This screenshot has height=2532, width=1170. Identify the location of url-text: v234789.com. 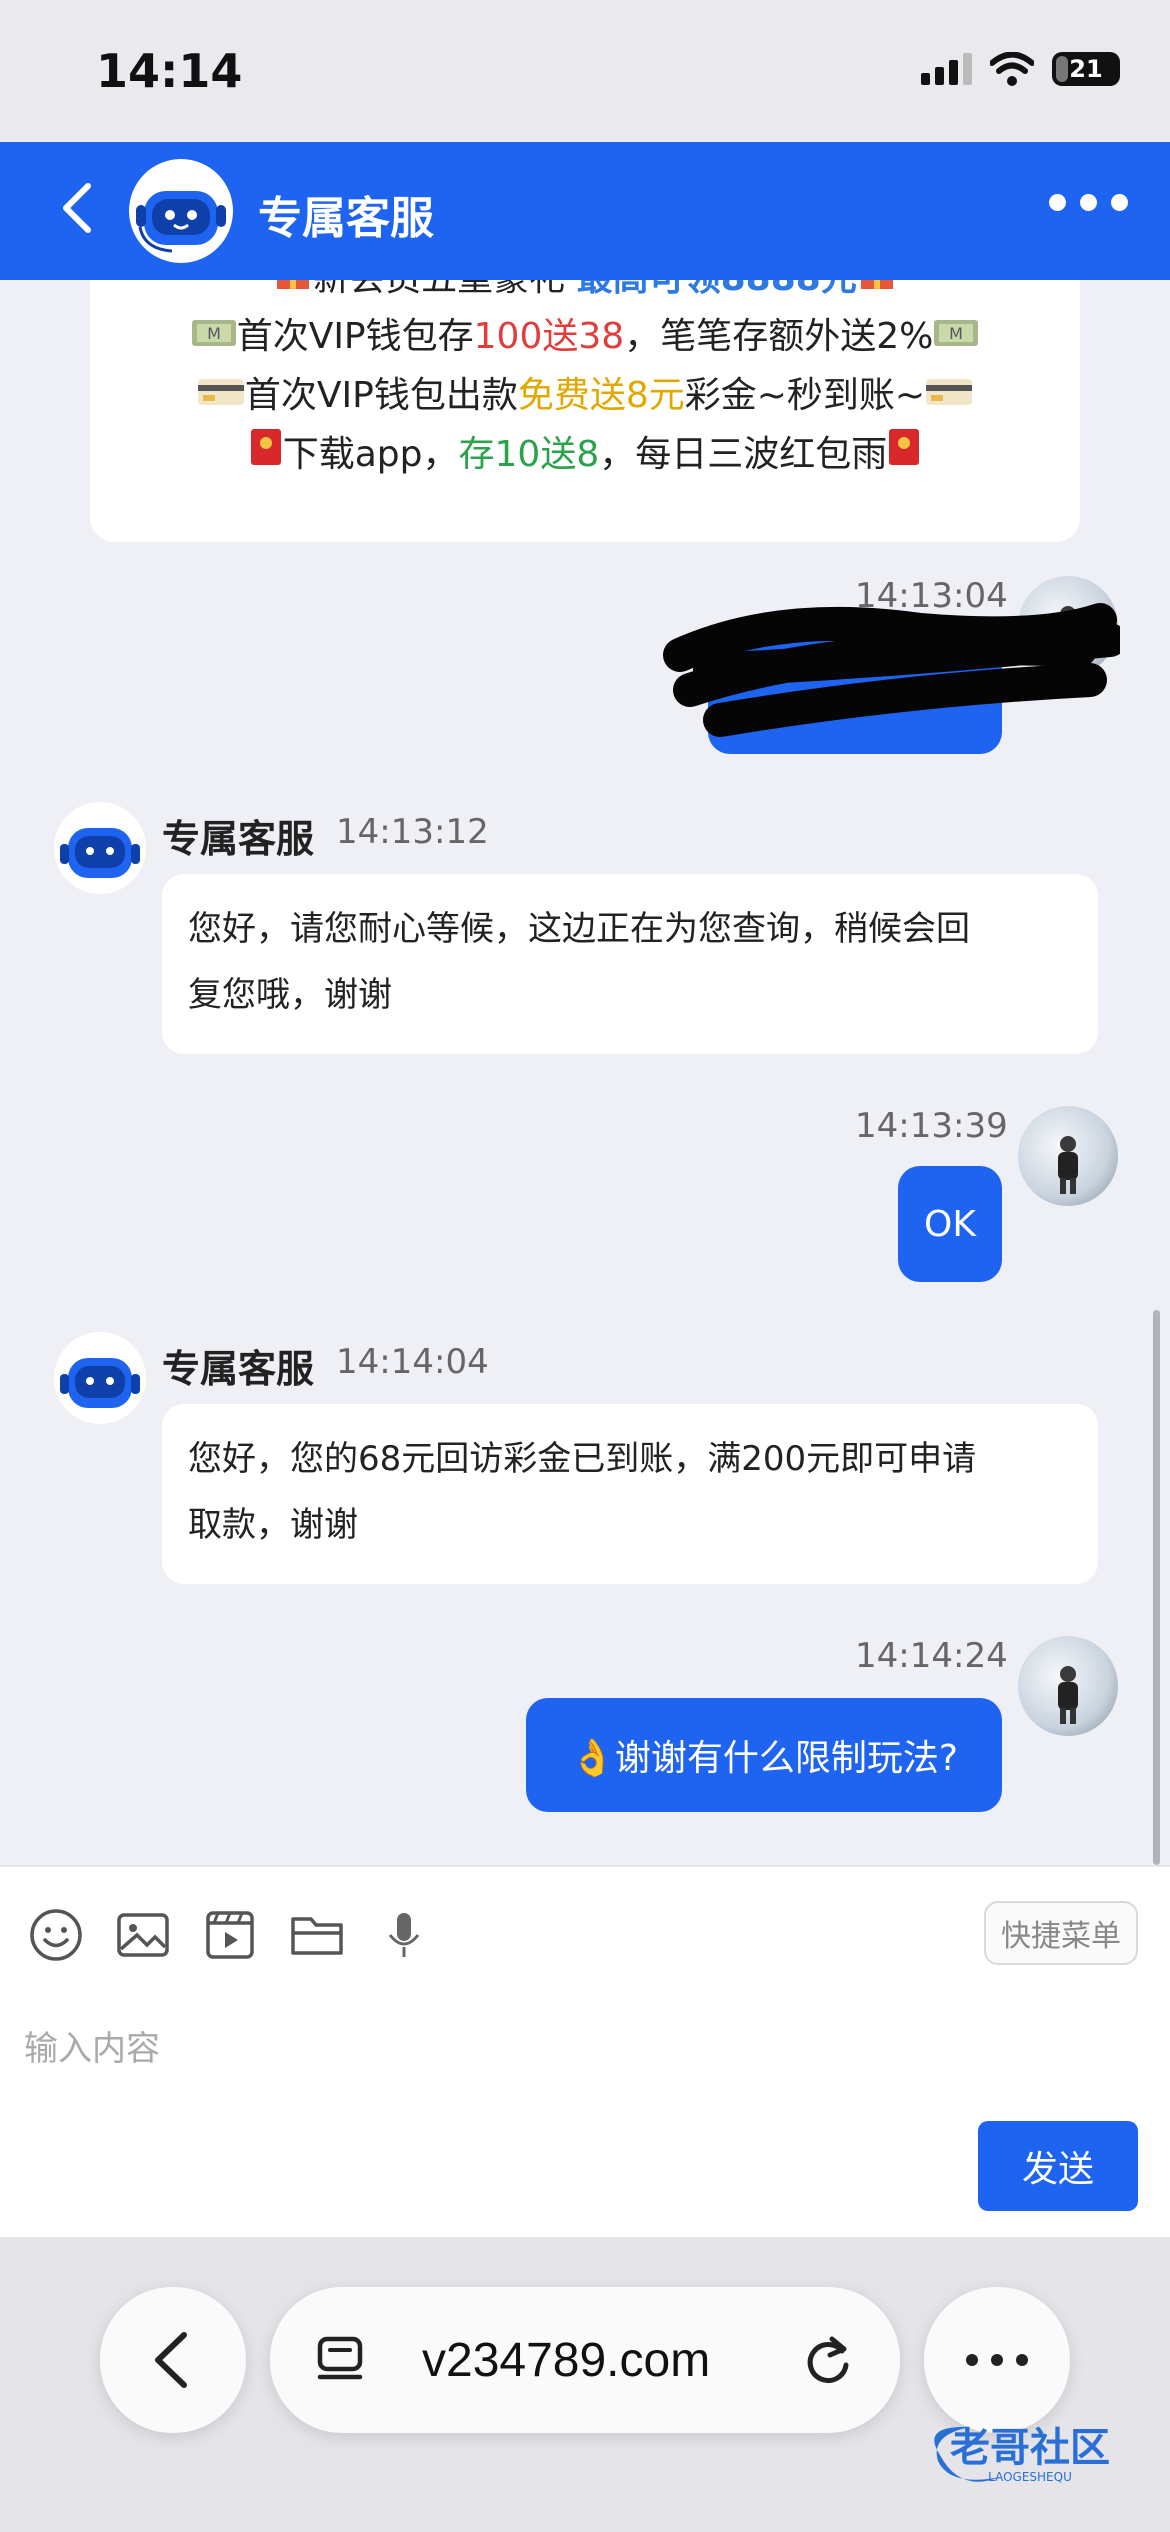
(566, 2360).